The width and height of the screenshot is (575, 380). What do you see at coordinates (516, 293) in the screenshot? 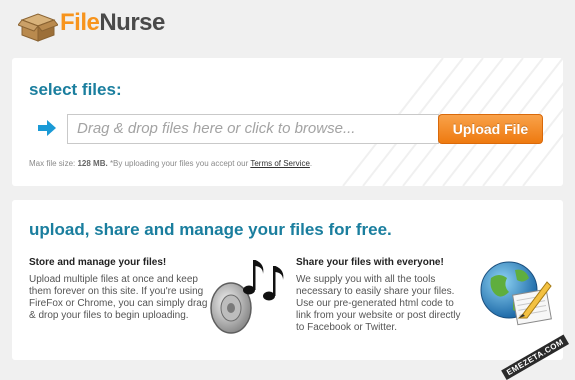
I see `globe-pencil-icon` at bounding box center [516, 293].